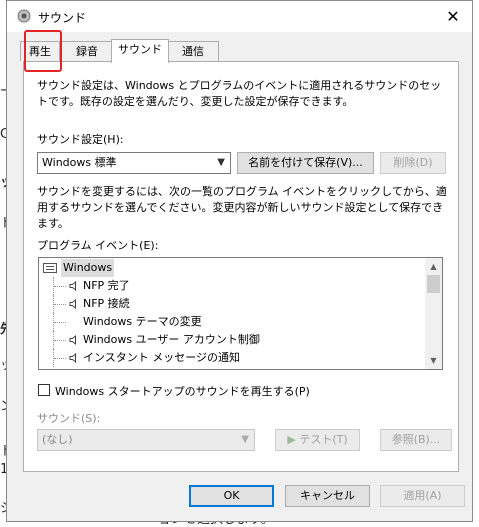 Image resolution: width=479 pixels, height=527 pixels. Describe the element at coordinates (106, 285) in the screenshot. I see `event-label: NFP 完了` at that location.